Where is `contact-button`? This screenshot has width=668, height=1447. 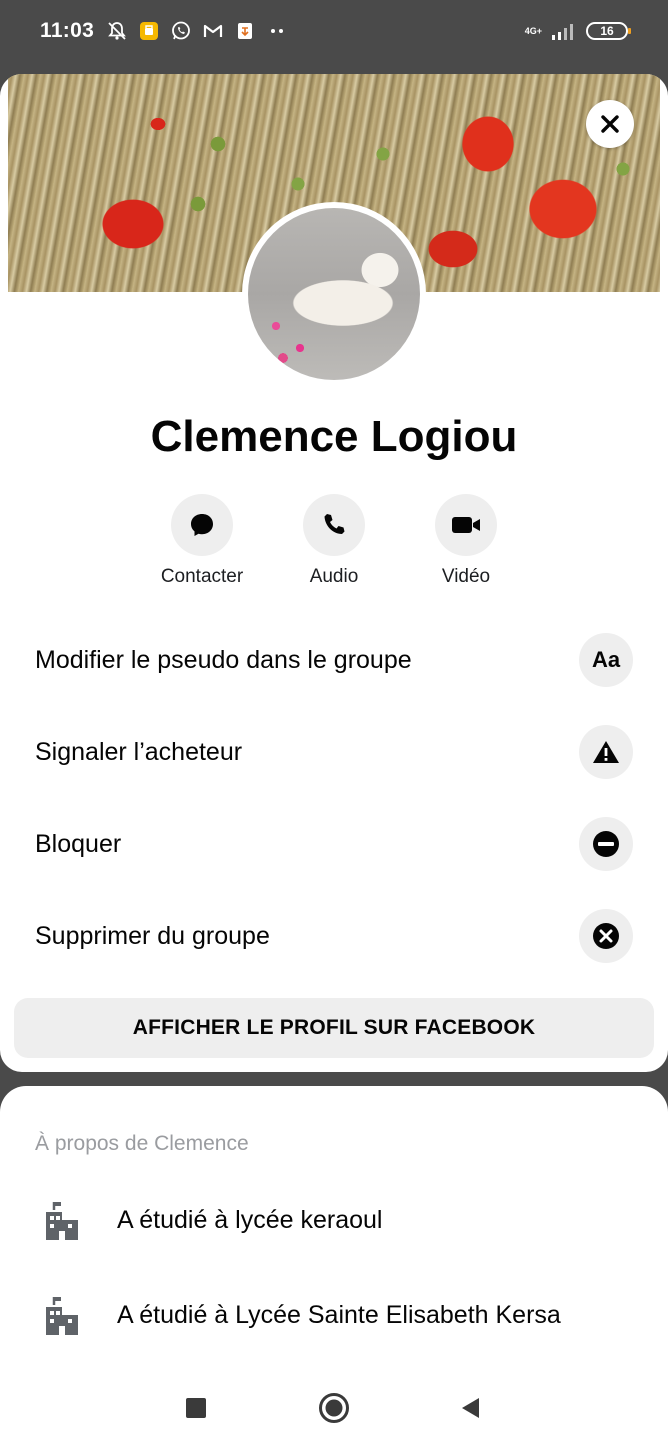
contact-button is located at coordinates (202, 525).